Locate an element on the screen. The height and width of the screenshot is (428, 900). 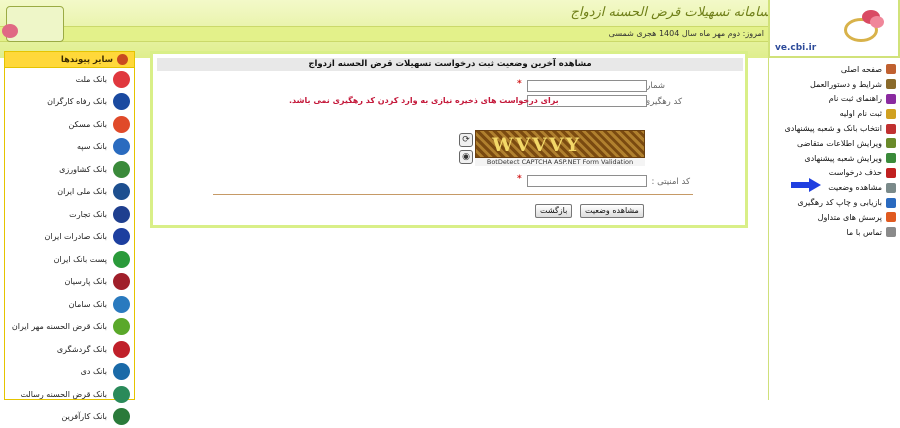
bank-link-label: بانک ملی ایران is located at coordinates (82, 191).